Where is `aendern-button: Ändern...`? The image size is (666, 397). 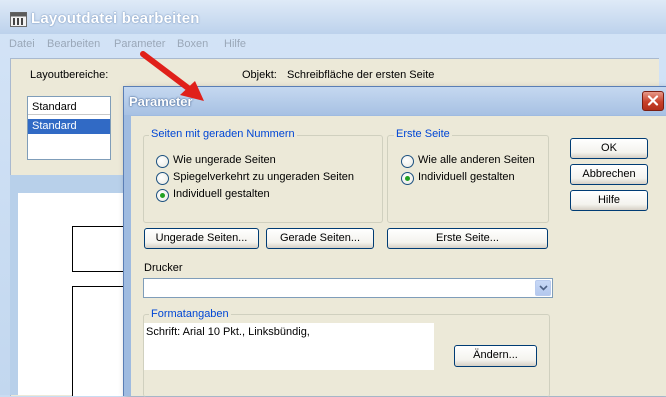 aendern-button: Ändern... is located at coordinates (495, 356).